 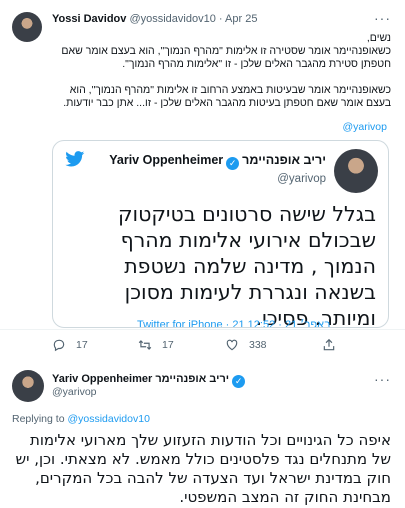 I want to click on reply-author-handle: @yarivop, so click(x=74, y=392).